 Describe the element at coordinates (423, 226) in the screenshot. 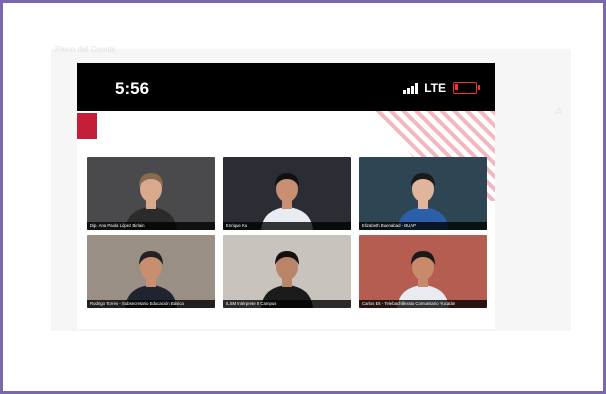

I see `participant-name: Elizabeth Buenabad - BUAP` at that location.